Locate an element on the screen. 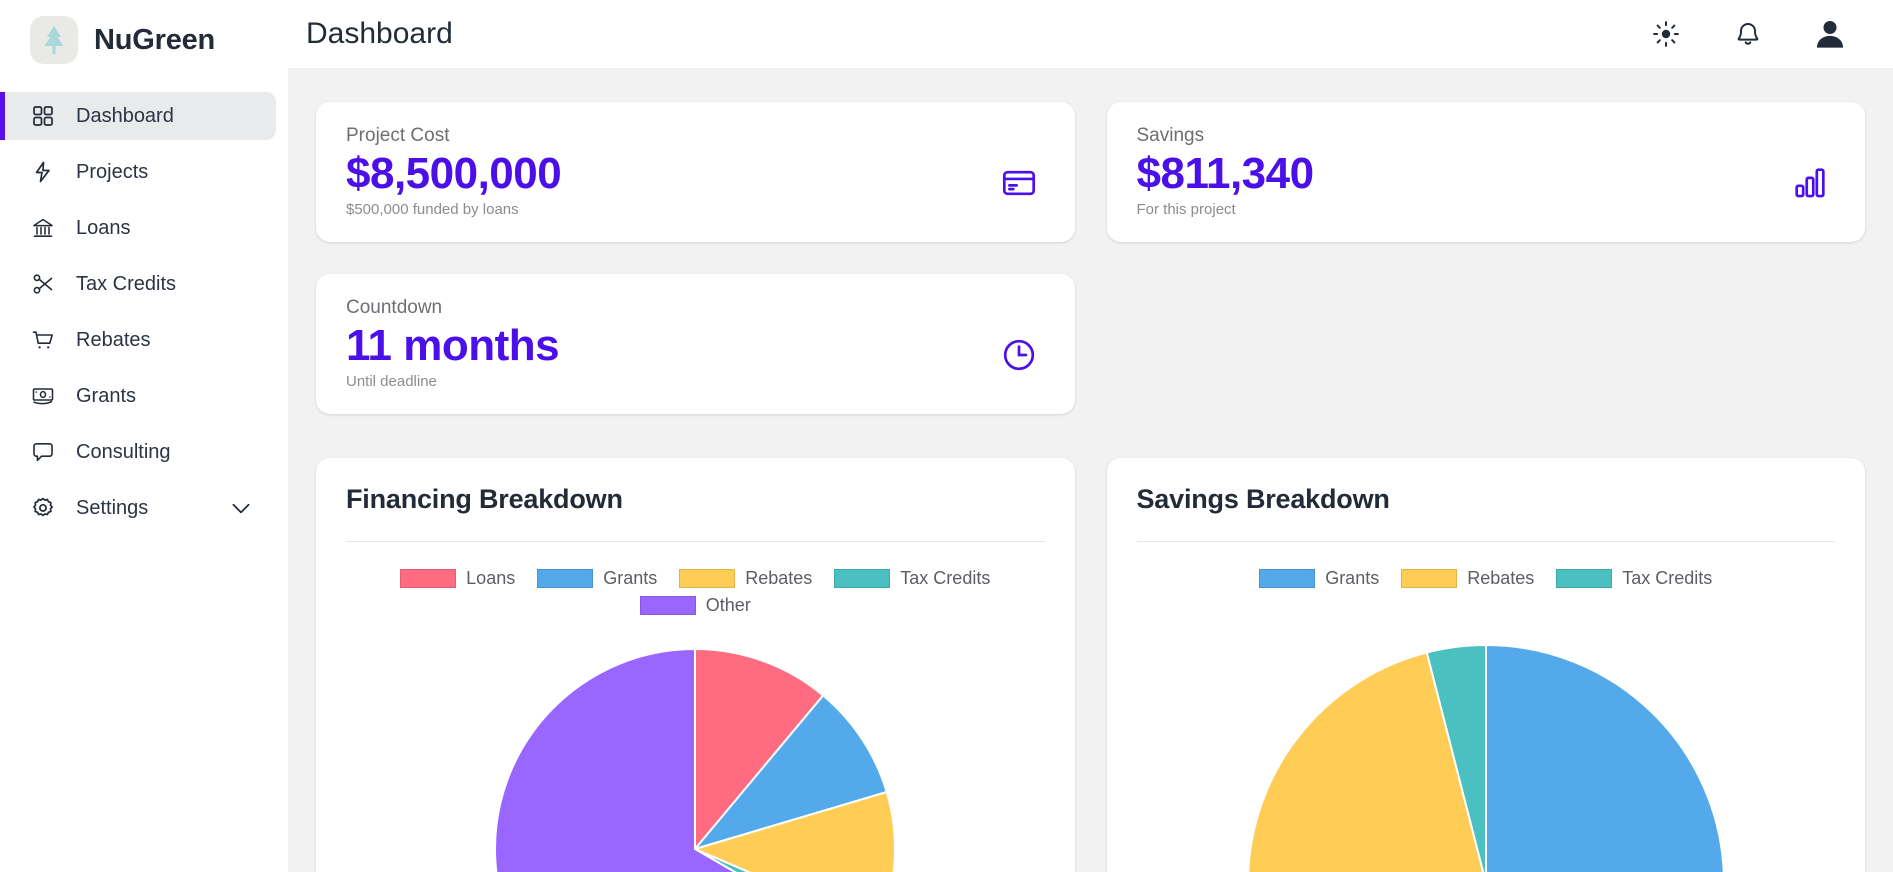 This screenshot has height=872, width=1893. sidebar-item-tax-credits: Tax Credits is located at coordinates (138, 284).